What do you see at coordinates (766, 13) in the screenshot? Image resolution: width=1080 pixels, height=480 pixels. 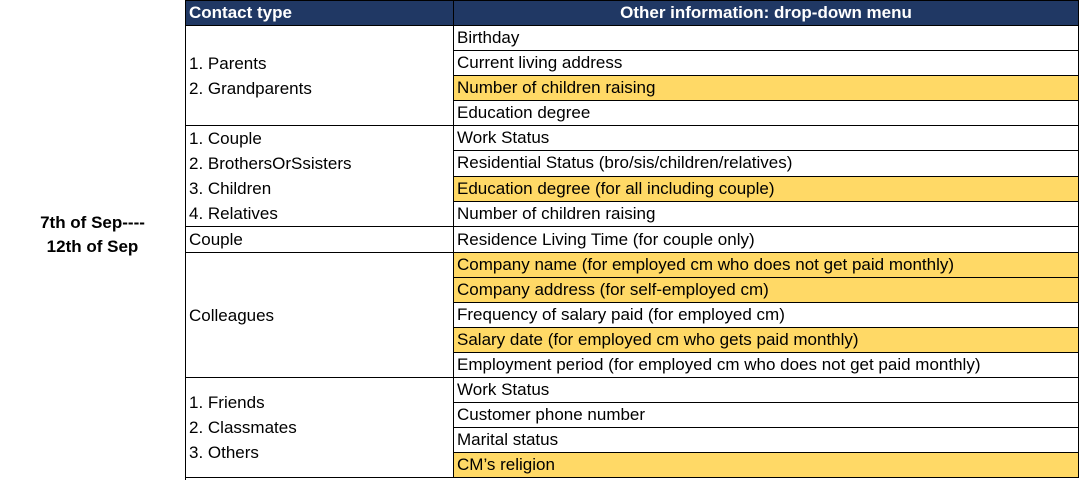 I see `header-other-info: Other information: drop-down menu` at bounding box center [766, 13].